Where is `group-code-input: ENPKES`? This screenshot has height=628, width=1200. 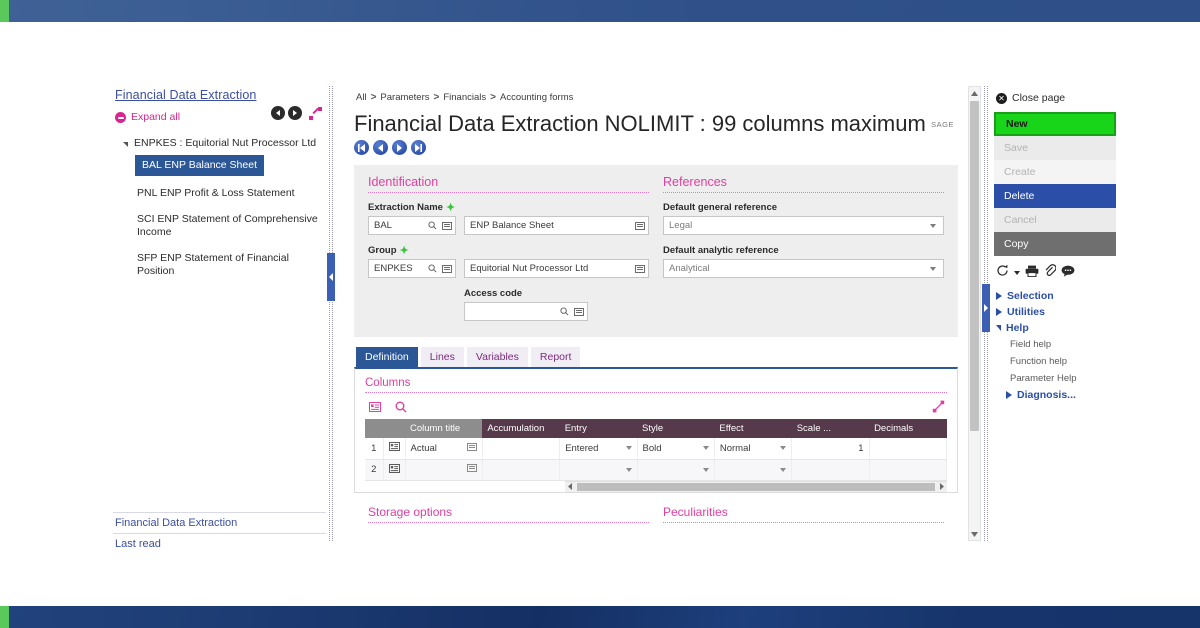 group-code-input: ENPKES is located at coordinates (412, 268).